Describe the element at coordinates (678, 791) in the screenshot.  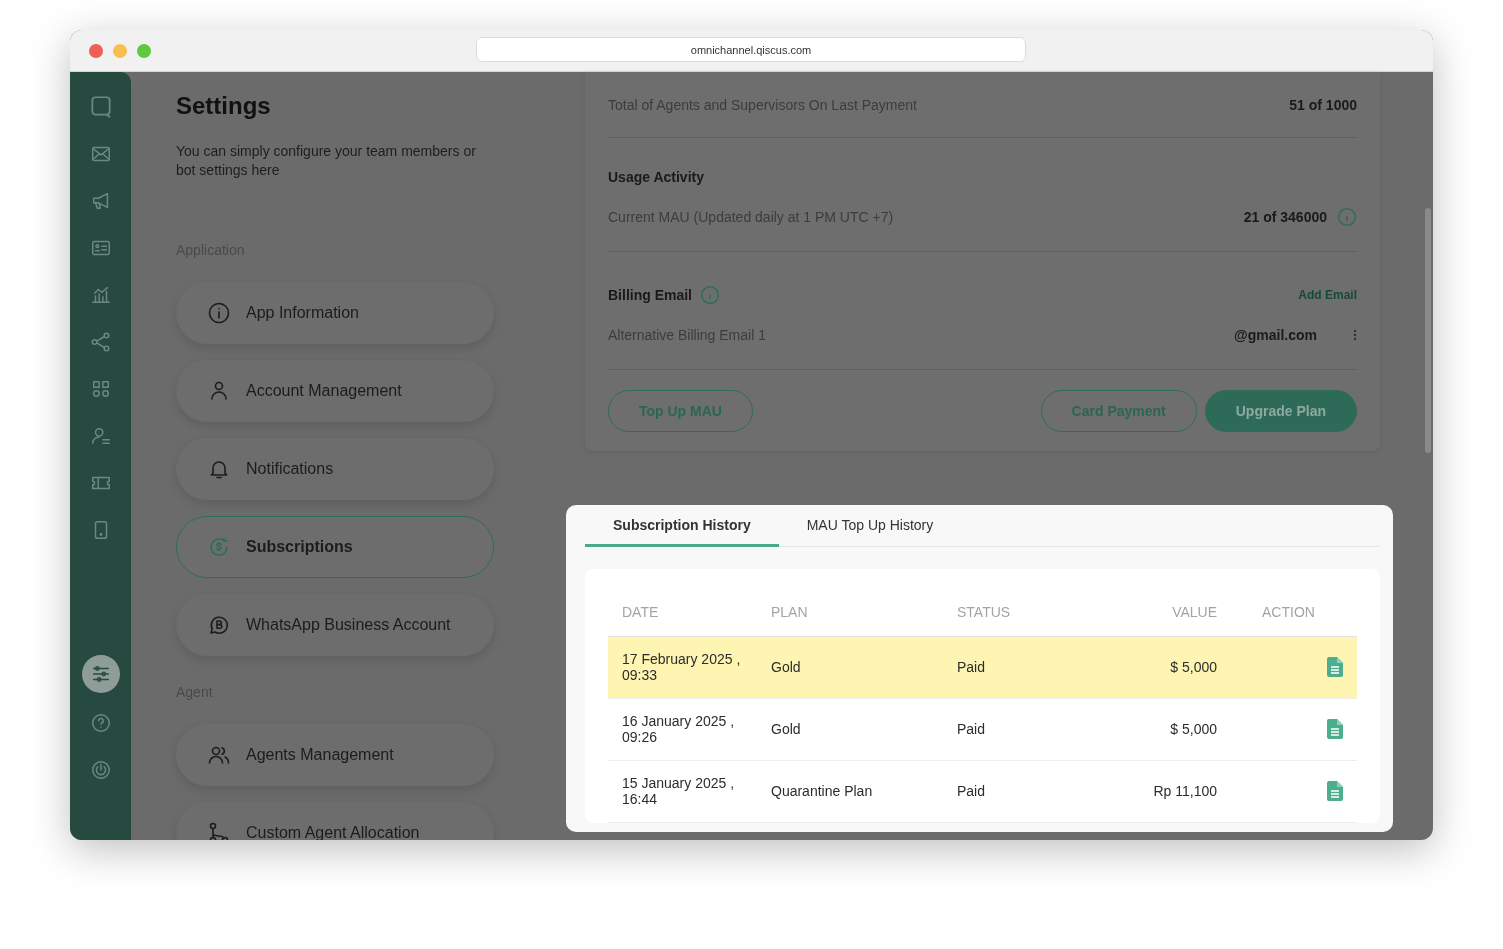
I see `date-cell-text: 15 January 2025 , 16:44` at that location.